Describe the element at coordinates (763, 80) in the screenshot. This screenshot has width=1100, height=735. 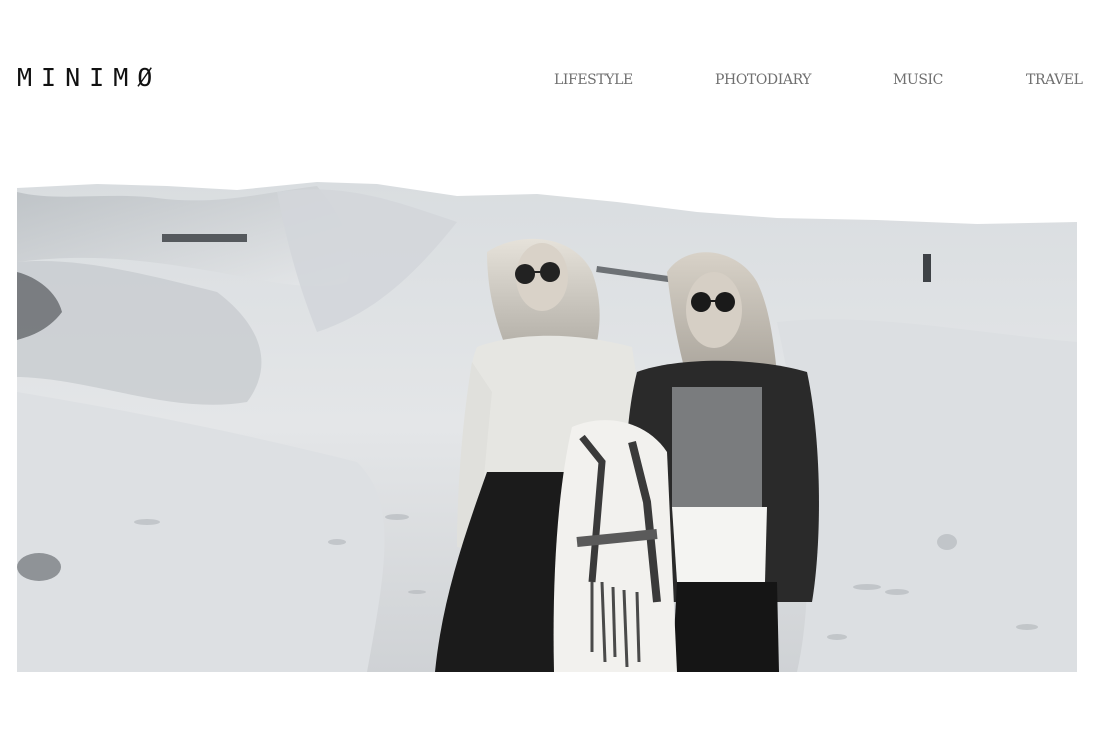
I see `nav-link-photodiary: PHOTODIARY` at that location.